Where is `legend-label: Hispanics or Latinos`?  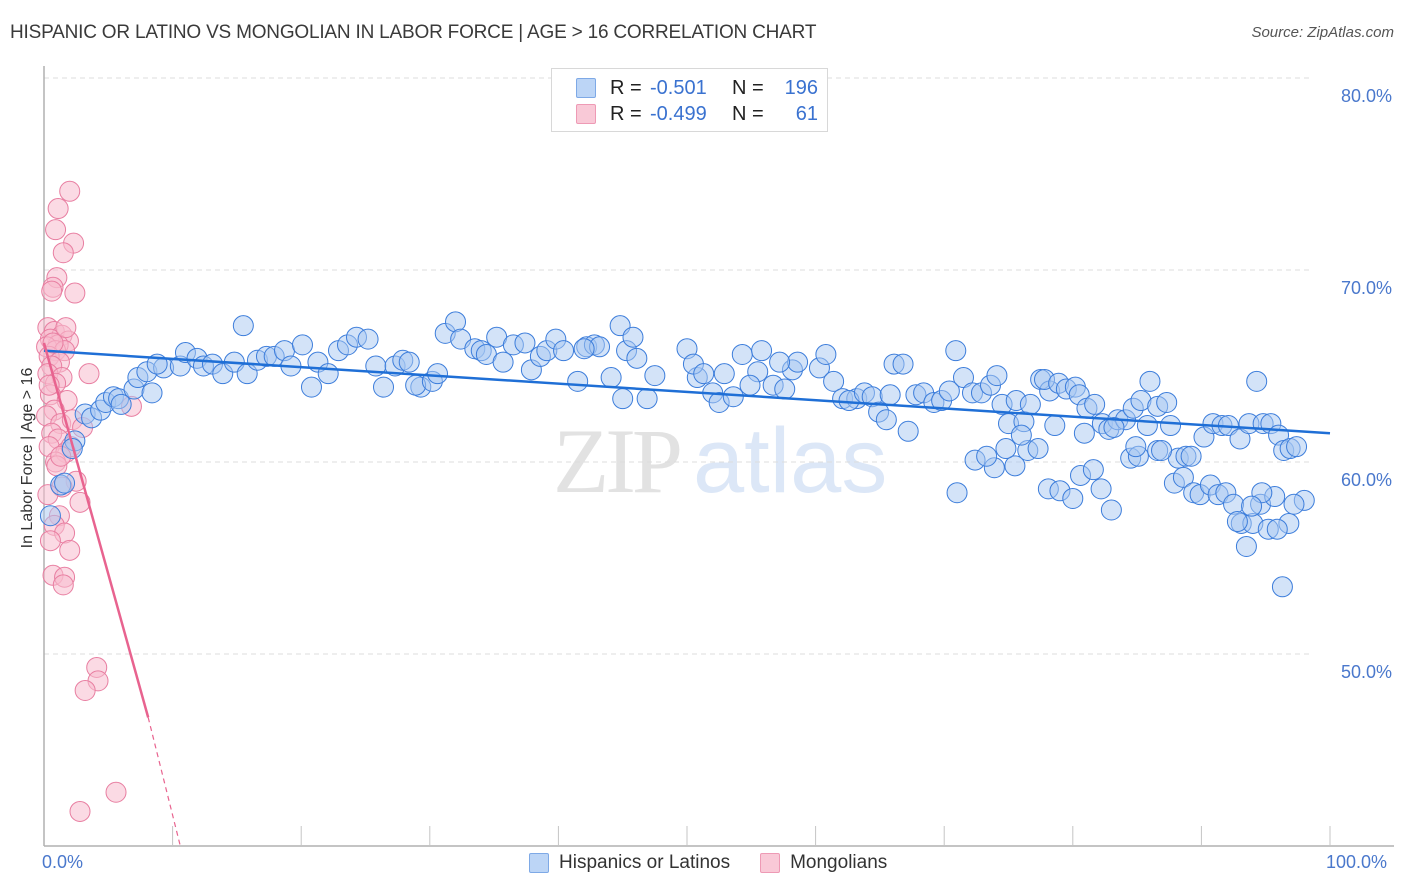 legend-label: Hispanics or Latinos is located at coordinates (645, 862).